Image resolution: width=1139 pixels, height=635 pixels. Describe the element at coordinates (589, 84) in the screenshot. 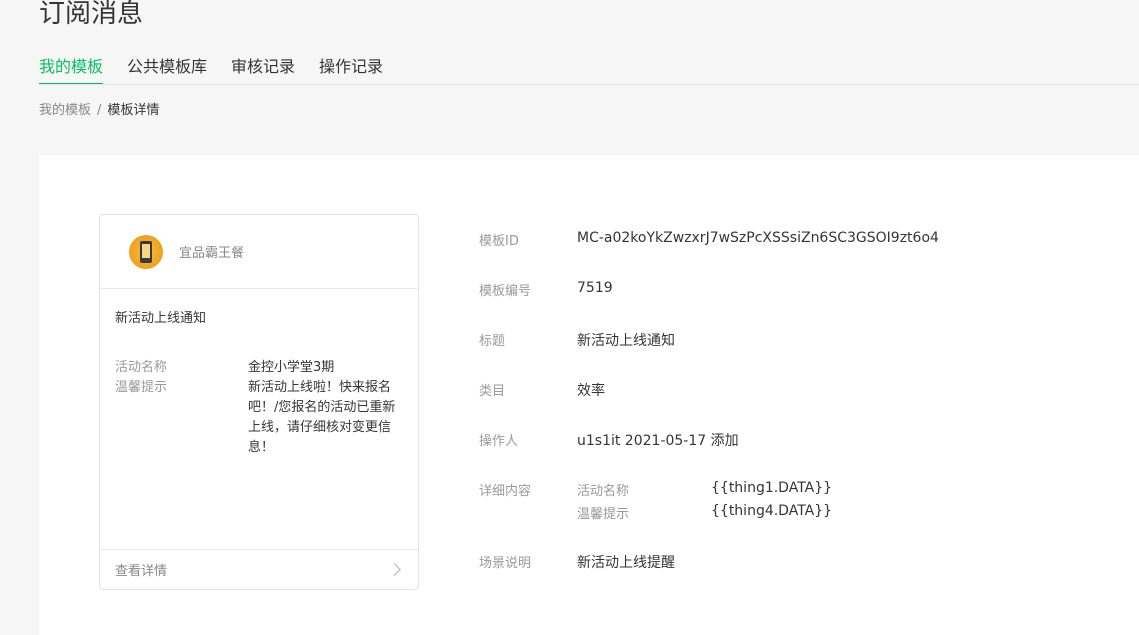

I see `tab-divider` at that location.